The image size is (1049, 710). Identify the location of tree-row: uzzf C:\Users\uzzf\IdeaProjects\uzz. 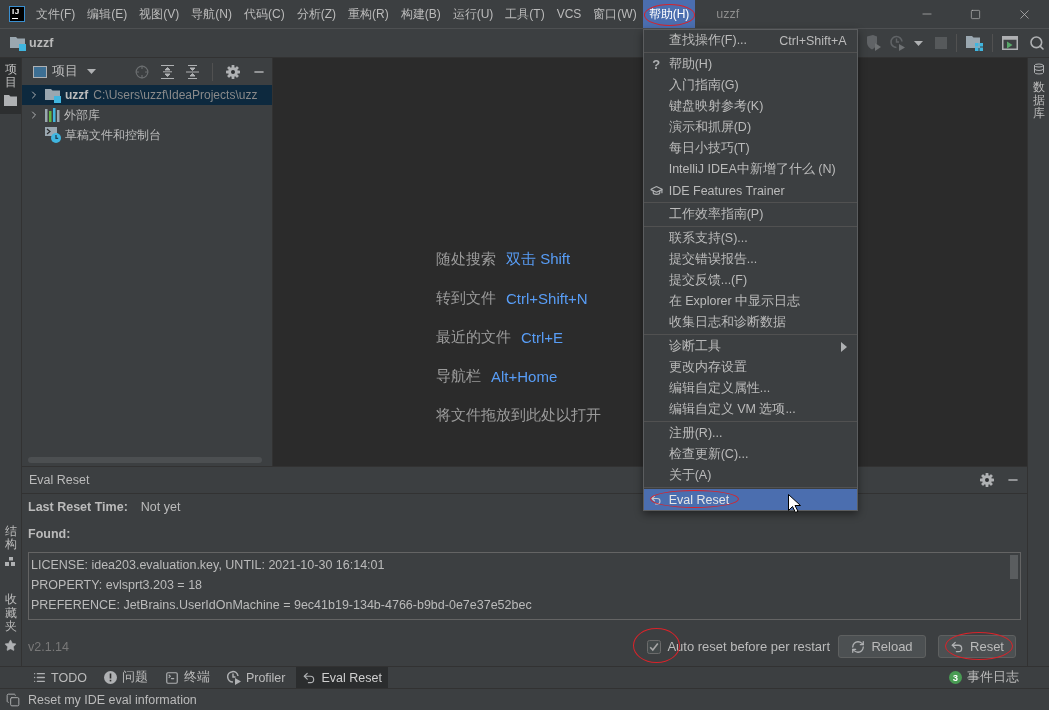
(147, 95).